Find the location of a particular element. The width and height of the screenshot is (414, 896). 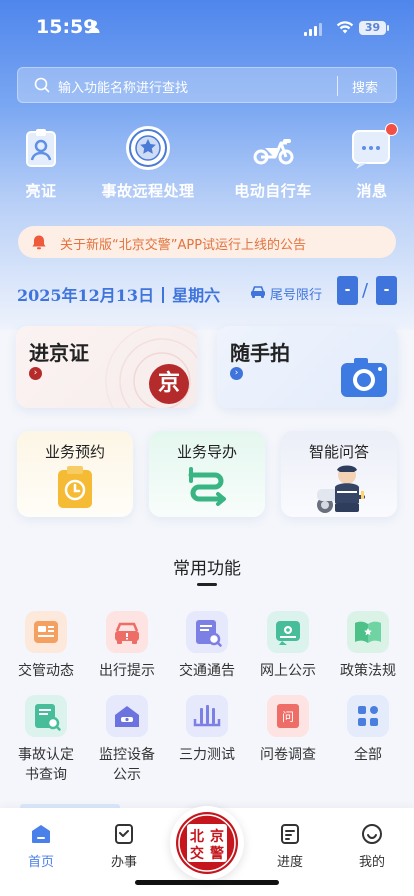

beijing-traffic-police-logo: 北 京 交 警 is located at coordinates (207, 843).